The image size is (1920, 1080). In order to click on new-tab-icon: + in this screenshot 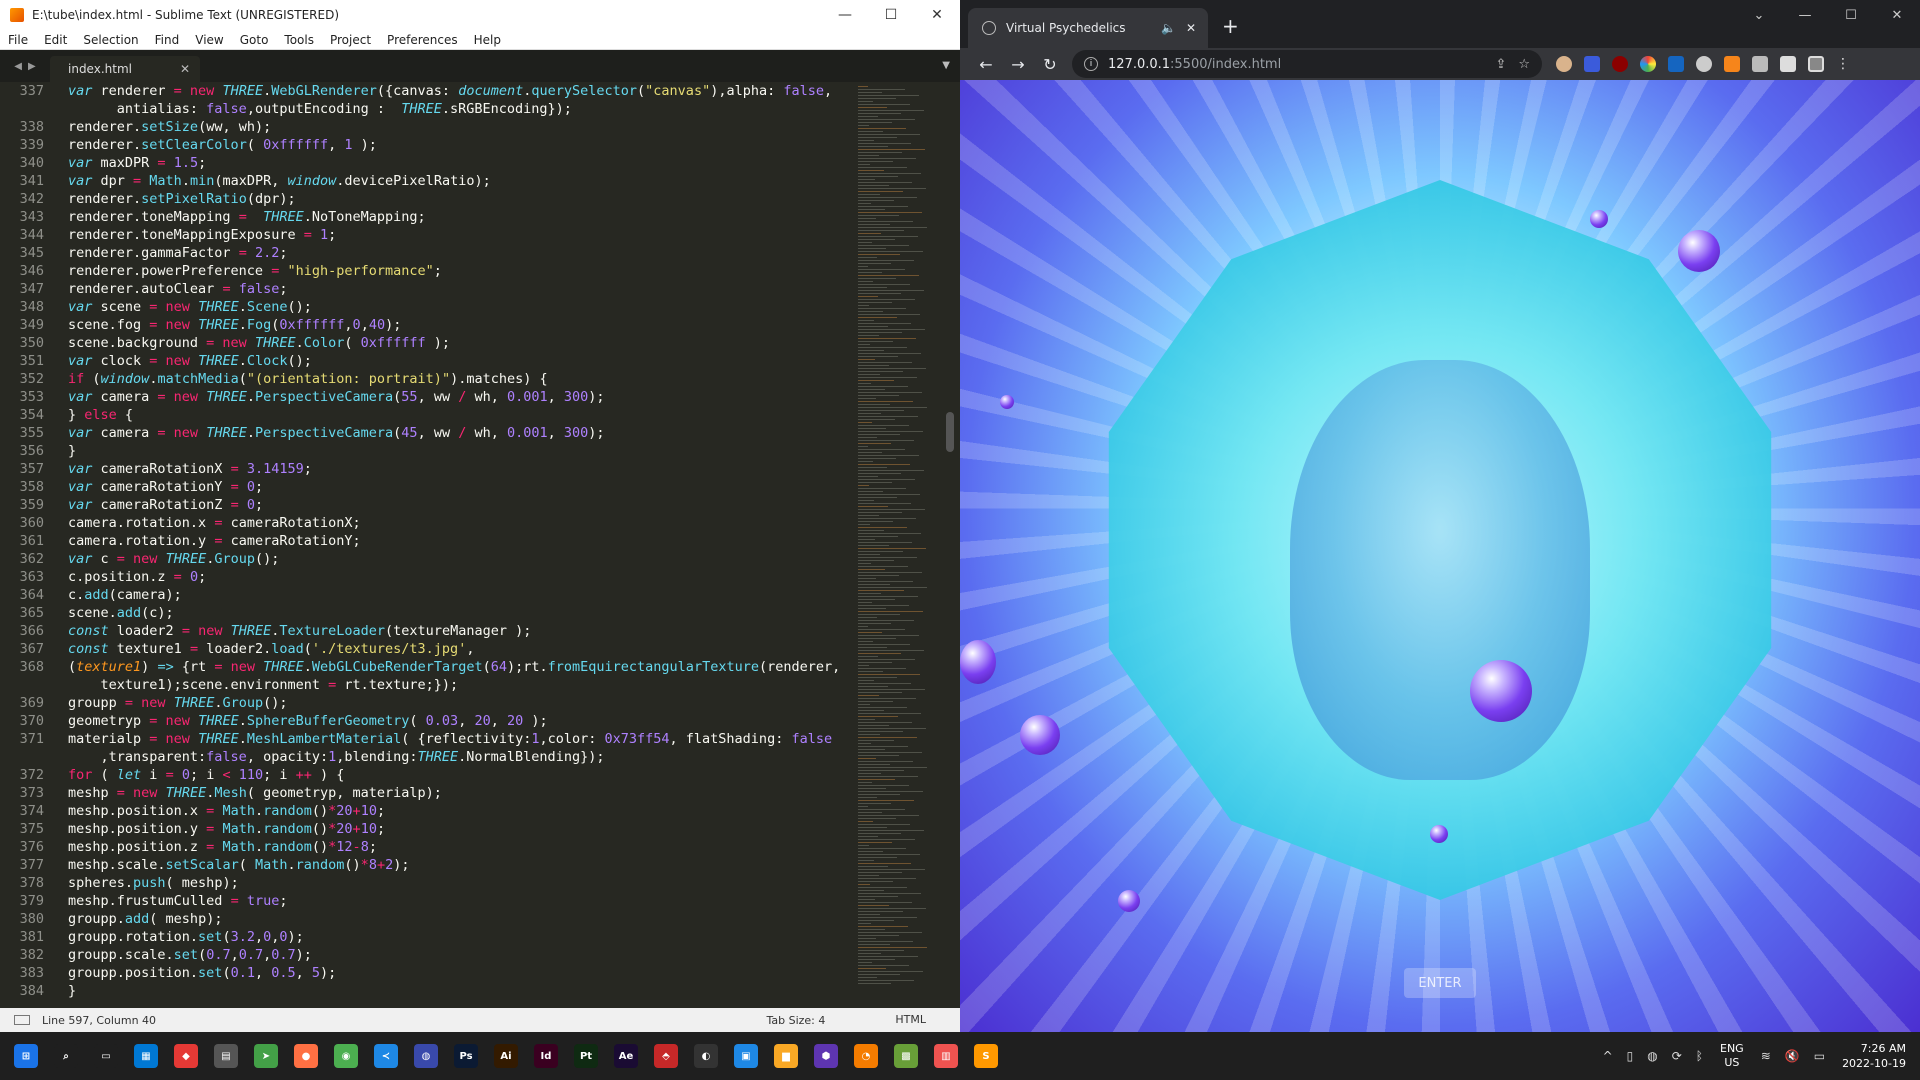, I will do `click(1230, 26)`.